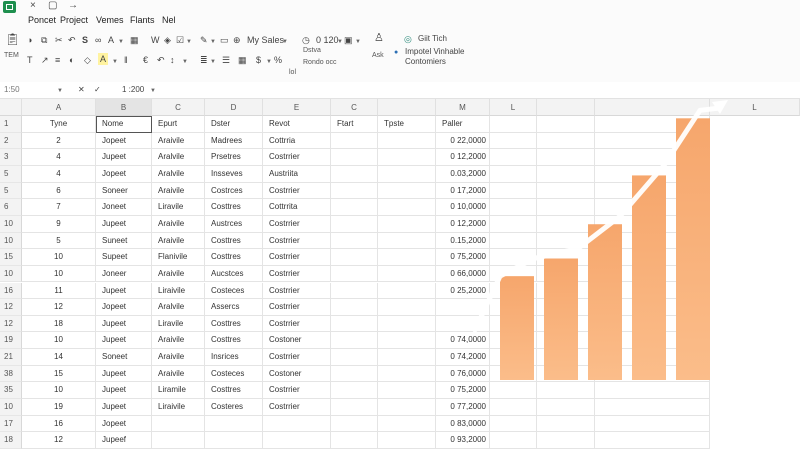 This screenshot has height=450, width=800. Describe the element at coordinates (204, 40) in the screenshot. I see `pen-icon: ✎` at that location.